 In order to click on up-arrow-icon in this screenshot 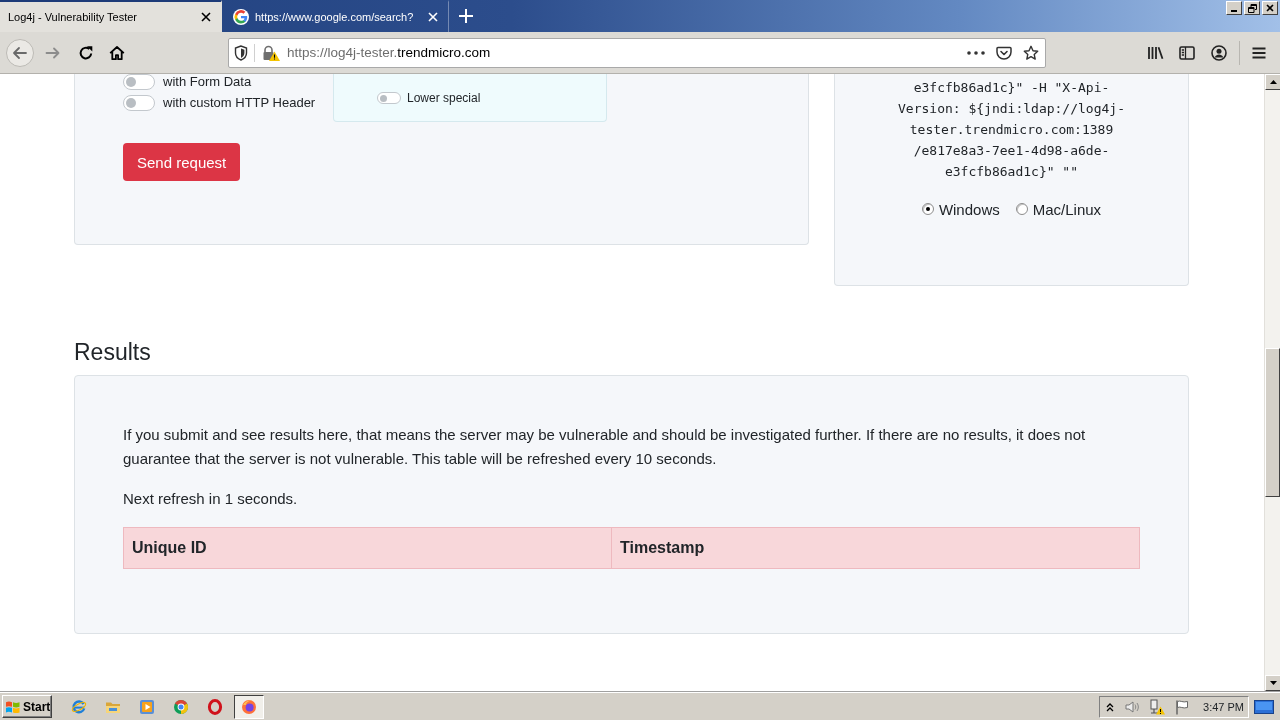, I will do `click(1273, 82)`.